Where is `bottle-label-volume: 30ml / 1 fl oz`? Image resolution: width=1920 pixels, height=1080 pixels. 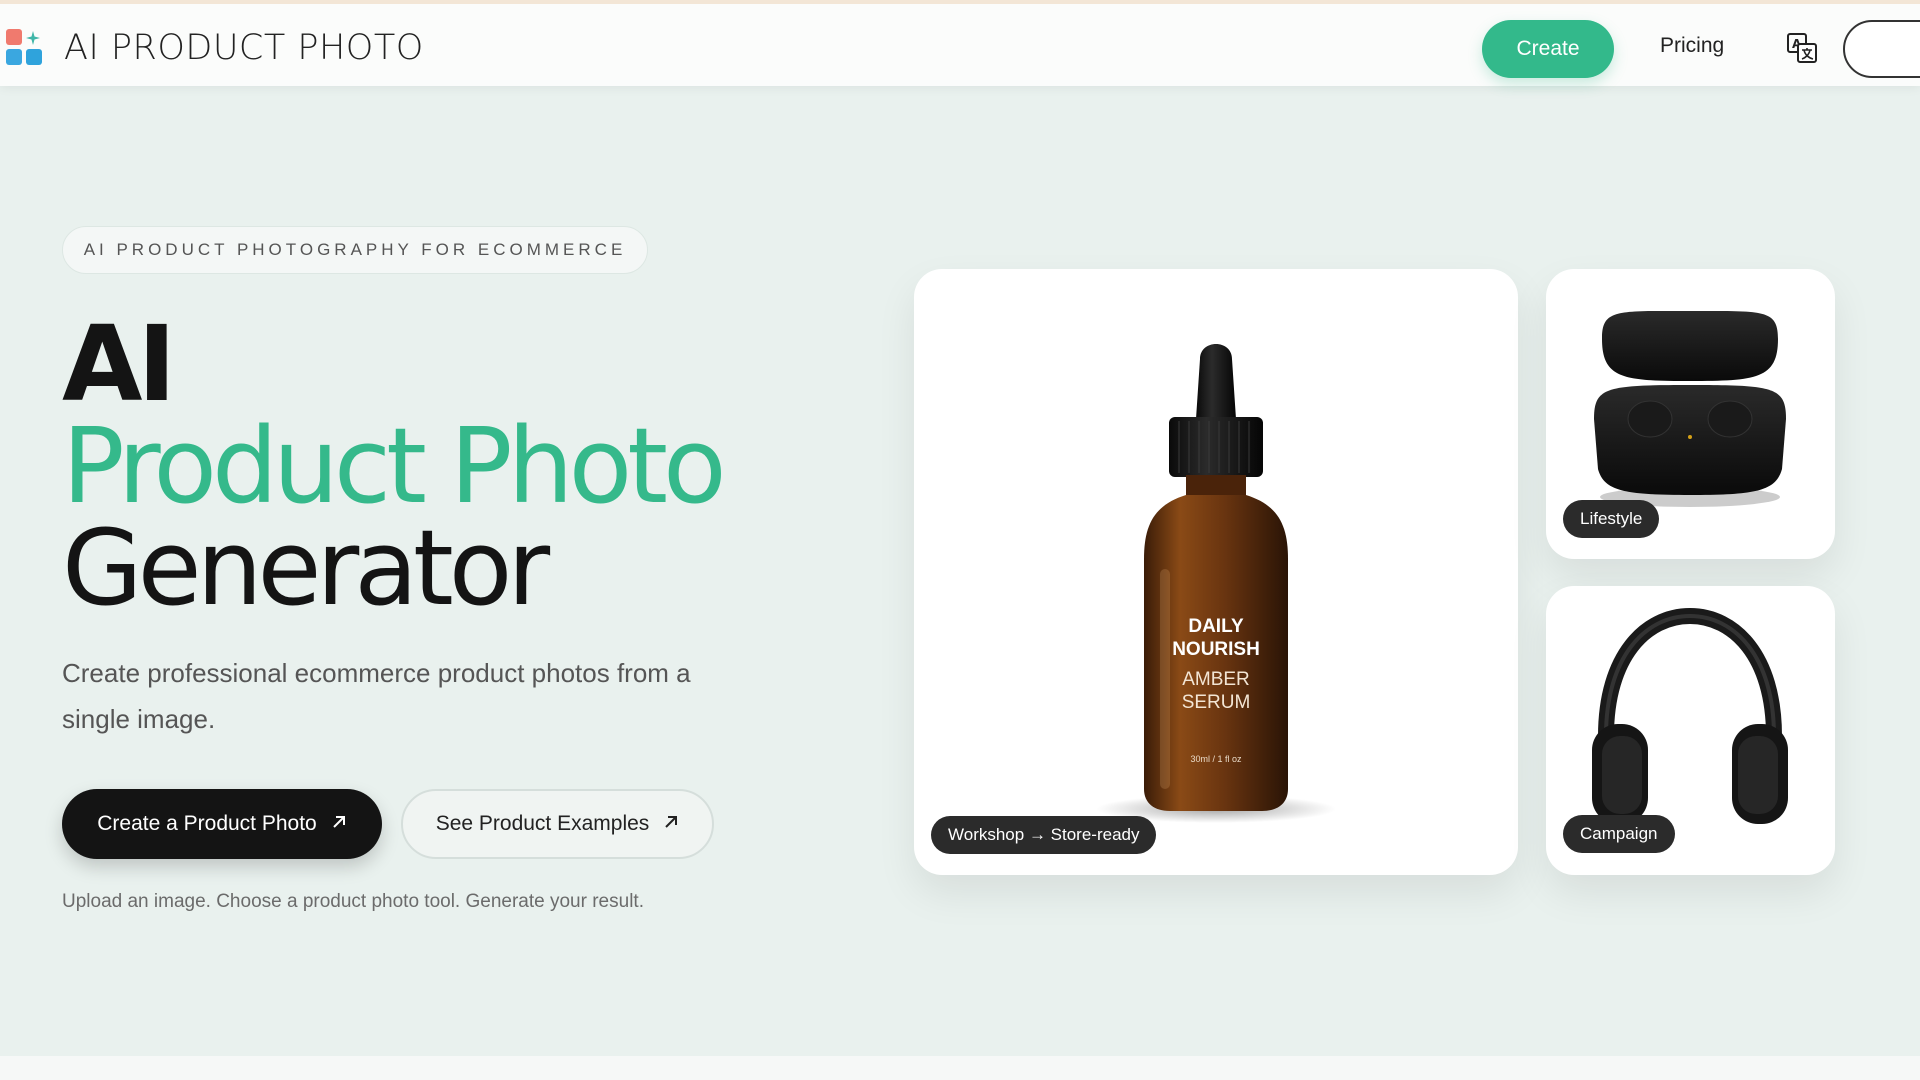
bottle-label-volume: 30ml / 1 fl oz is located at coordinates (1216, 759).